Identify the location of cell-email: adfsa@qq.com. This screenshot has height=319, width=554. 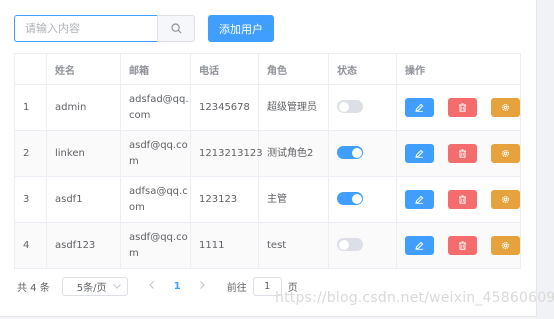
(155, 199).